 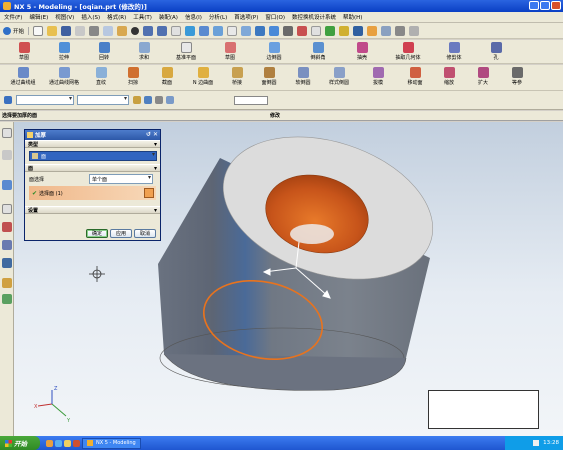 What do you see at coordinates (7, 299) in the screenshot?
I see `system-scene-icon` at bounding box center [7, 299].